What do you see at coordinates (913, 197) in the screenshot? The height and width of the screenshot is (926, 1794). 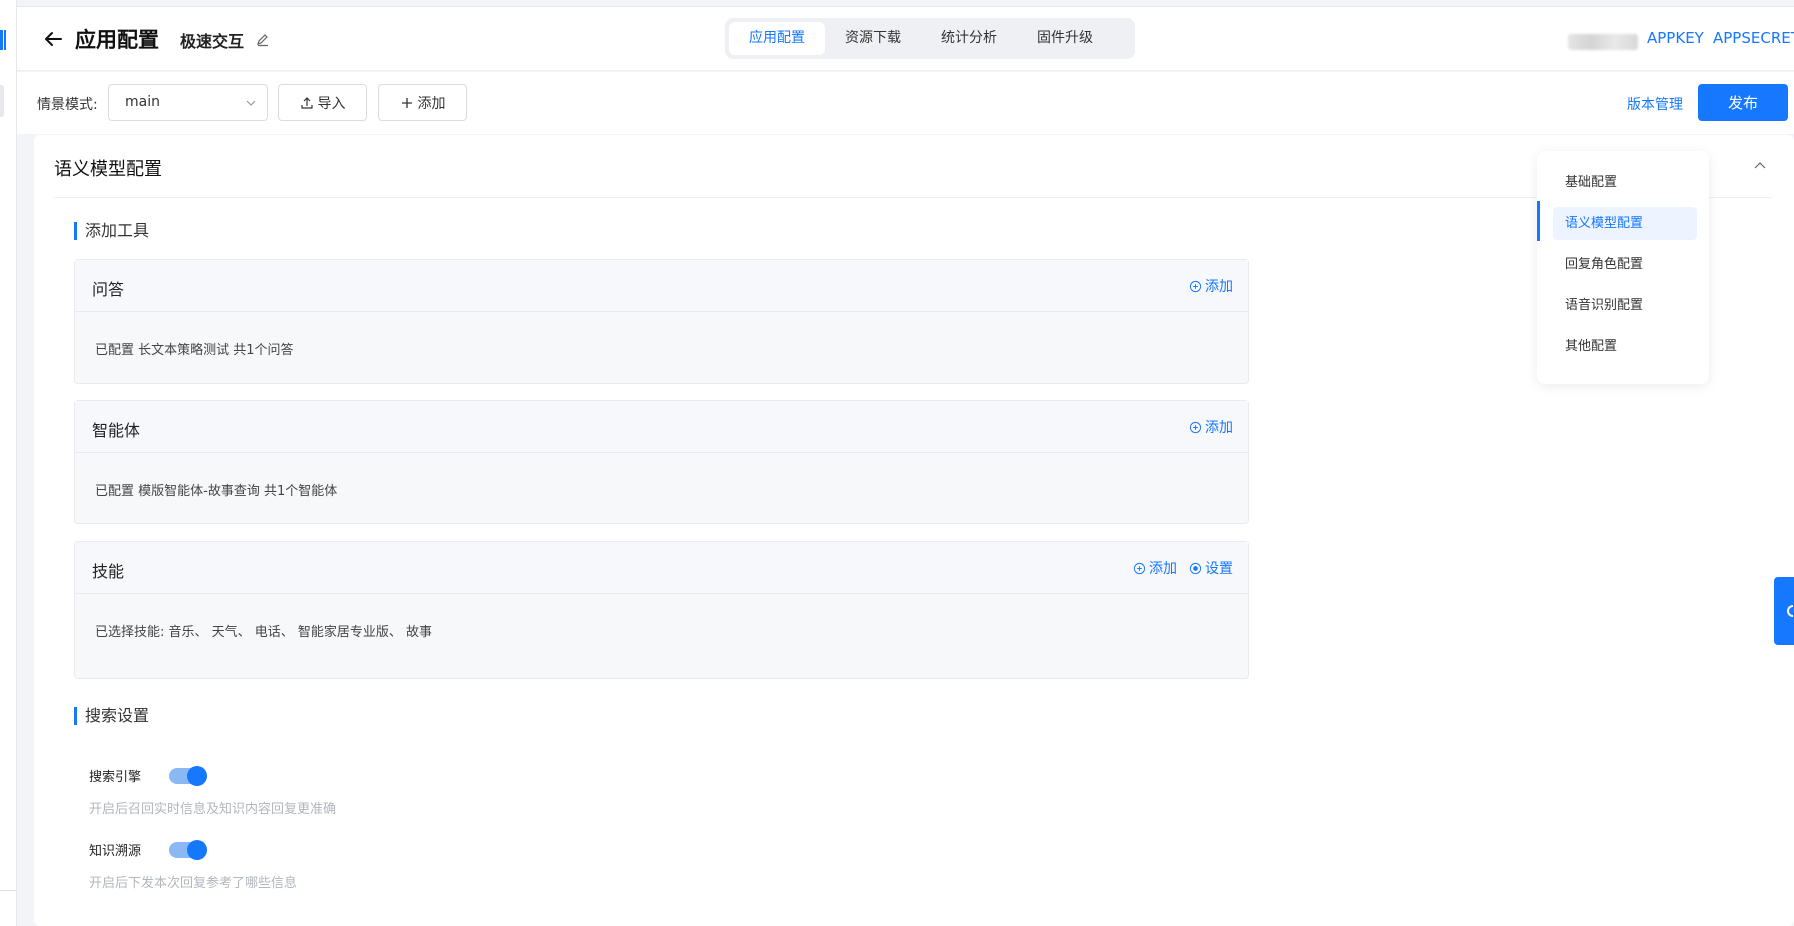 I see `card-divider` at bounding box center [913, 197].